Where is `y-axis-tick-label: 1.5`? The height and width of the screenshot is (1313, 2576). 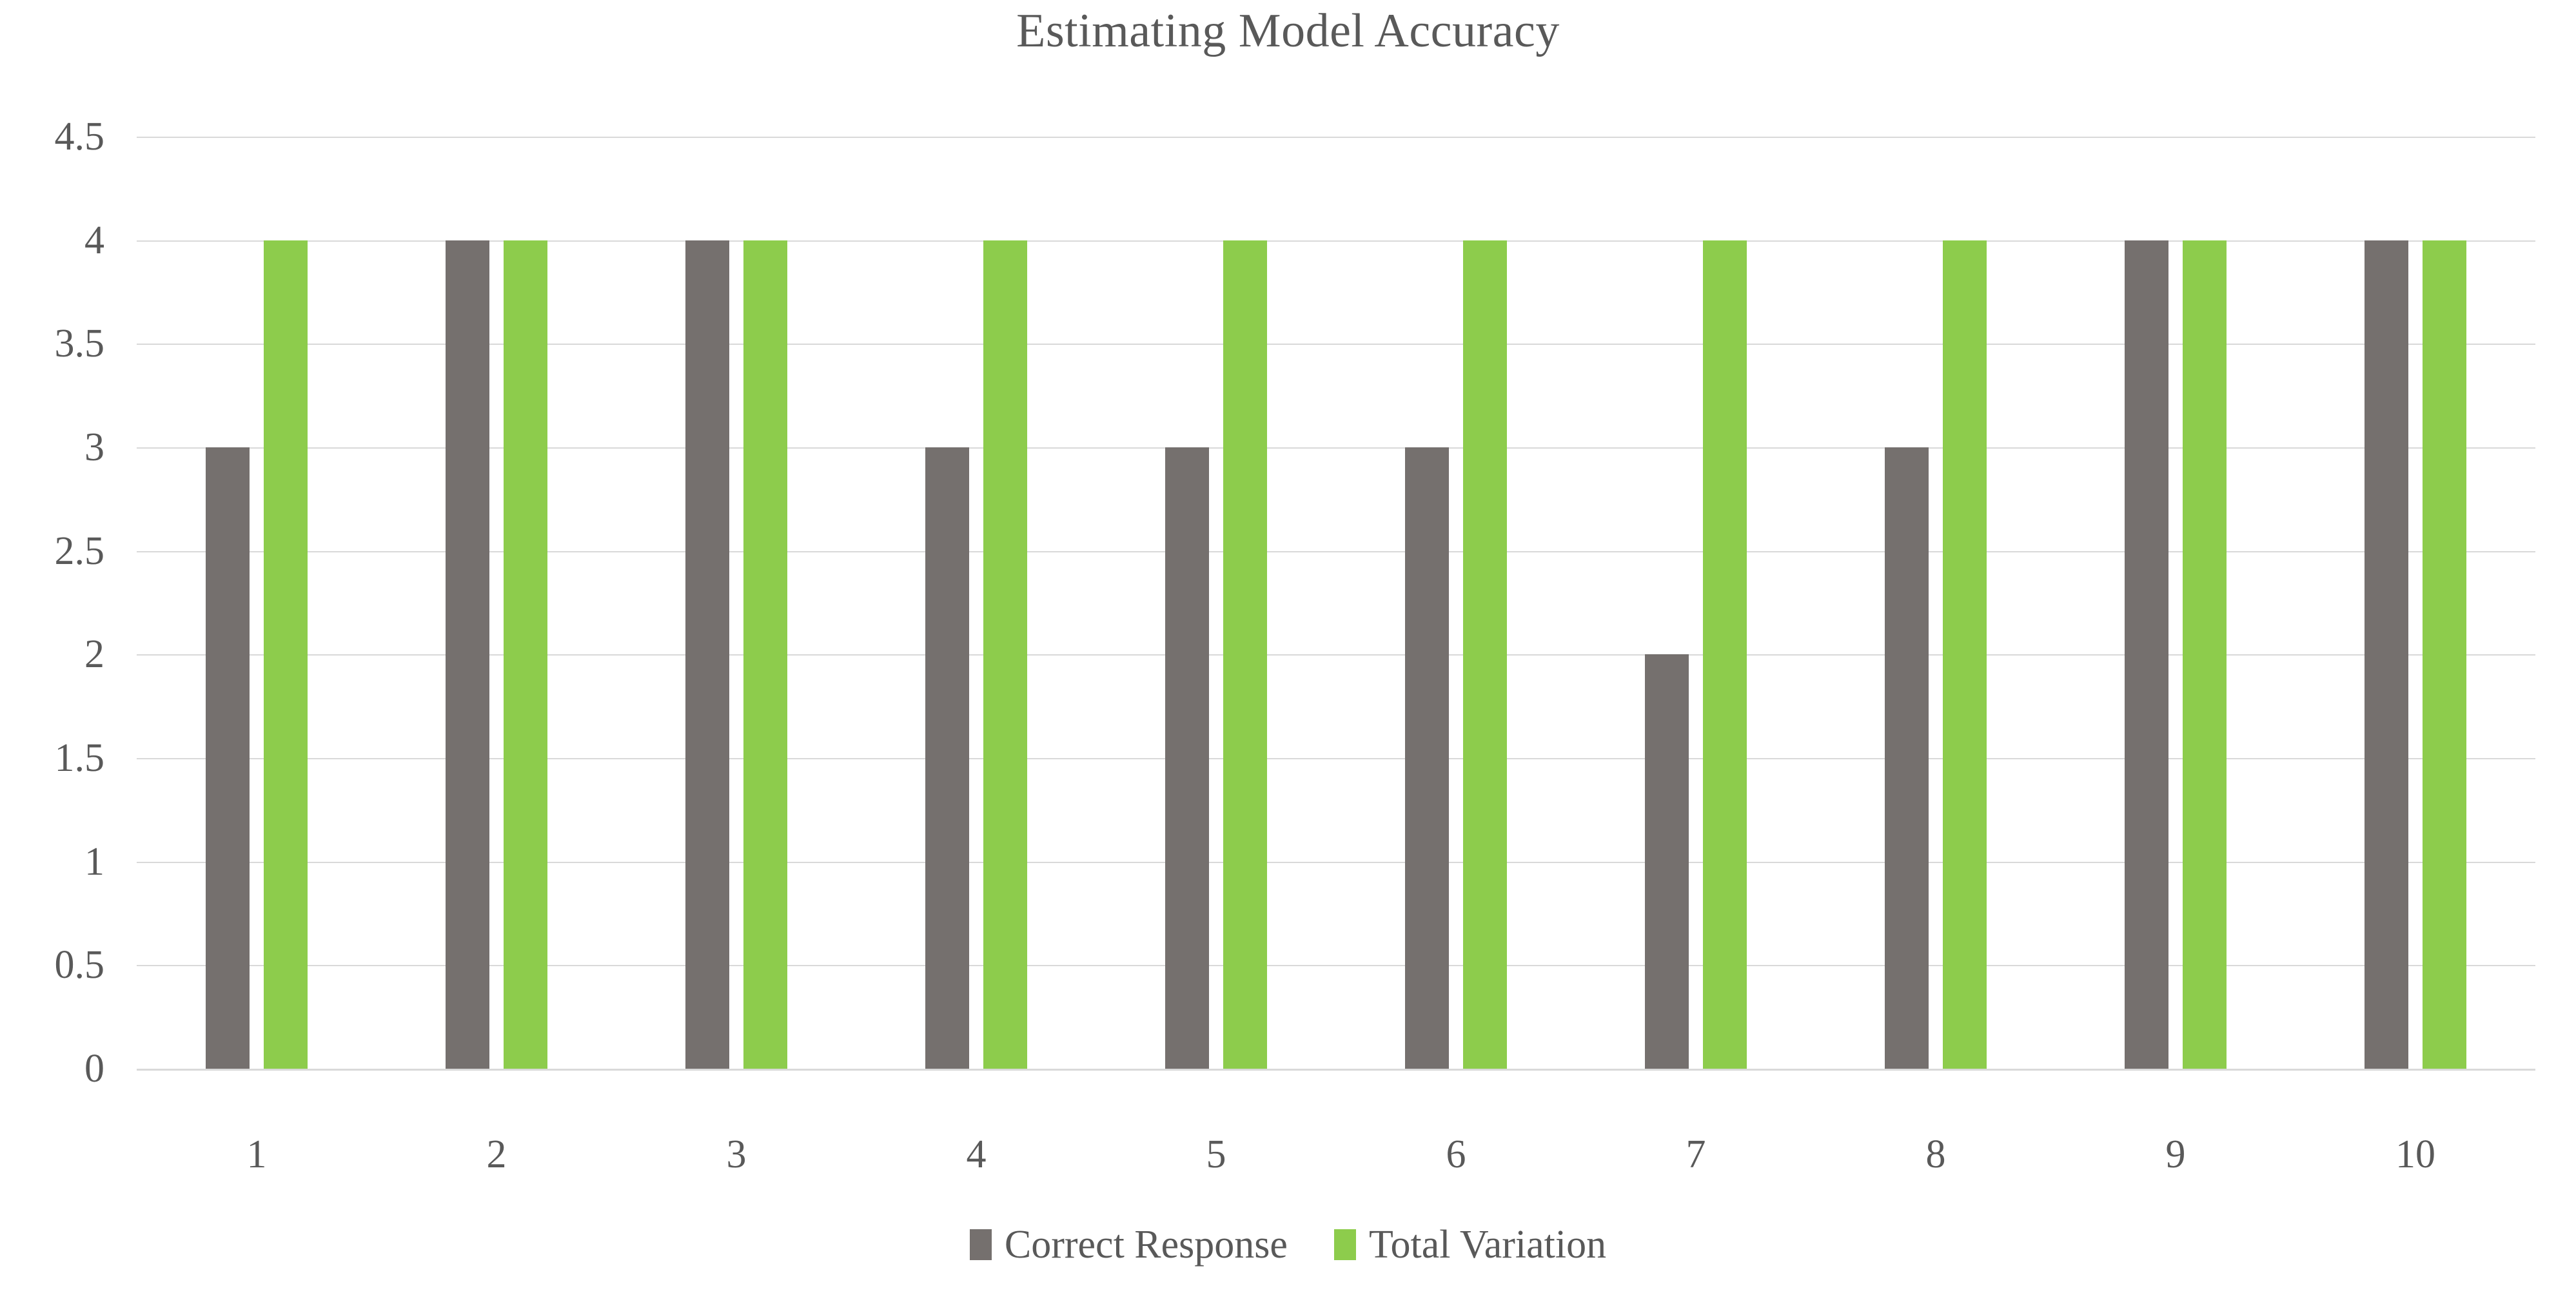 y-axis-tick-label: 1.5 is located at coordinates (79, 758).